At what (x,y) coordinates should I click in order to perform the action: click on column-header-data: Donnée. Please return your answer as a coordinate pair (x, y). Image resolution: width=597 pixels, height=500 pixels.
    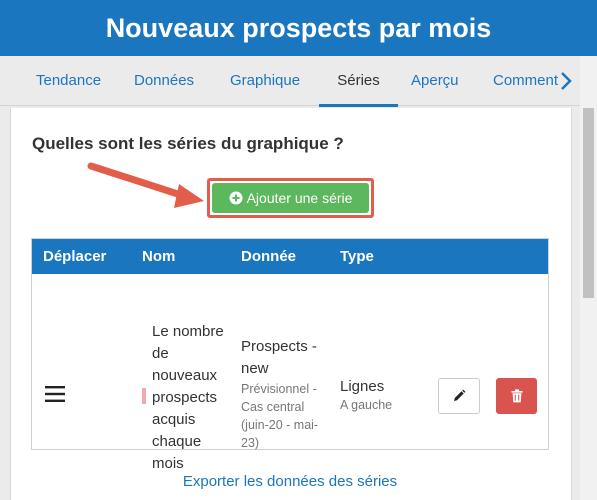
    Looking at the image, I should click on (269, 256).